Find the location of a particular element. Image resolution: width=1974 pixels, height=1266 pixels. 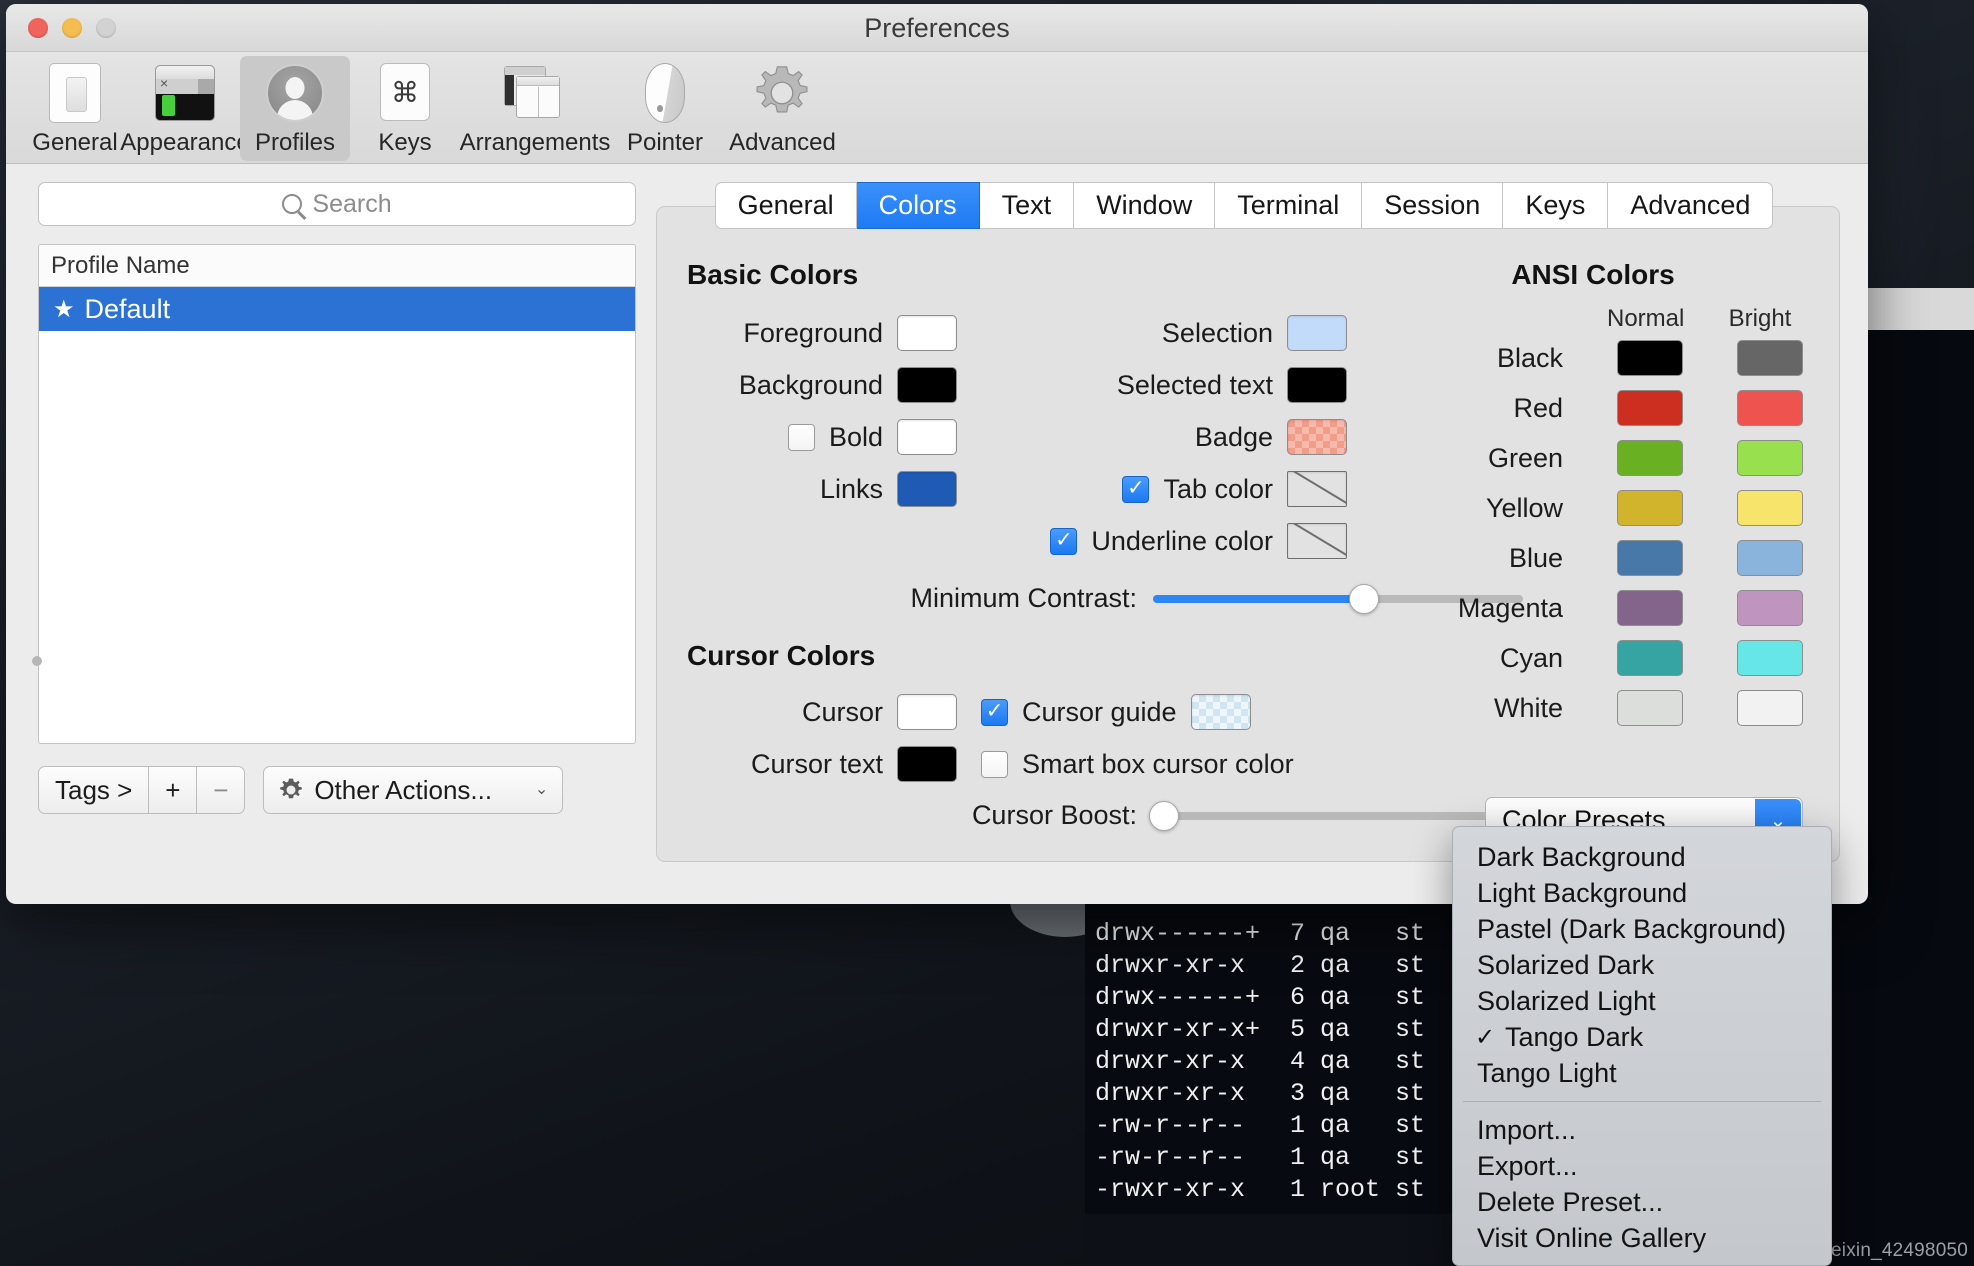

general-icon is located at coordinates (75, 93).